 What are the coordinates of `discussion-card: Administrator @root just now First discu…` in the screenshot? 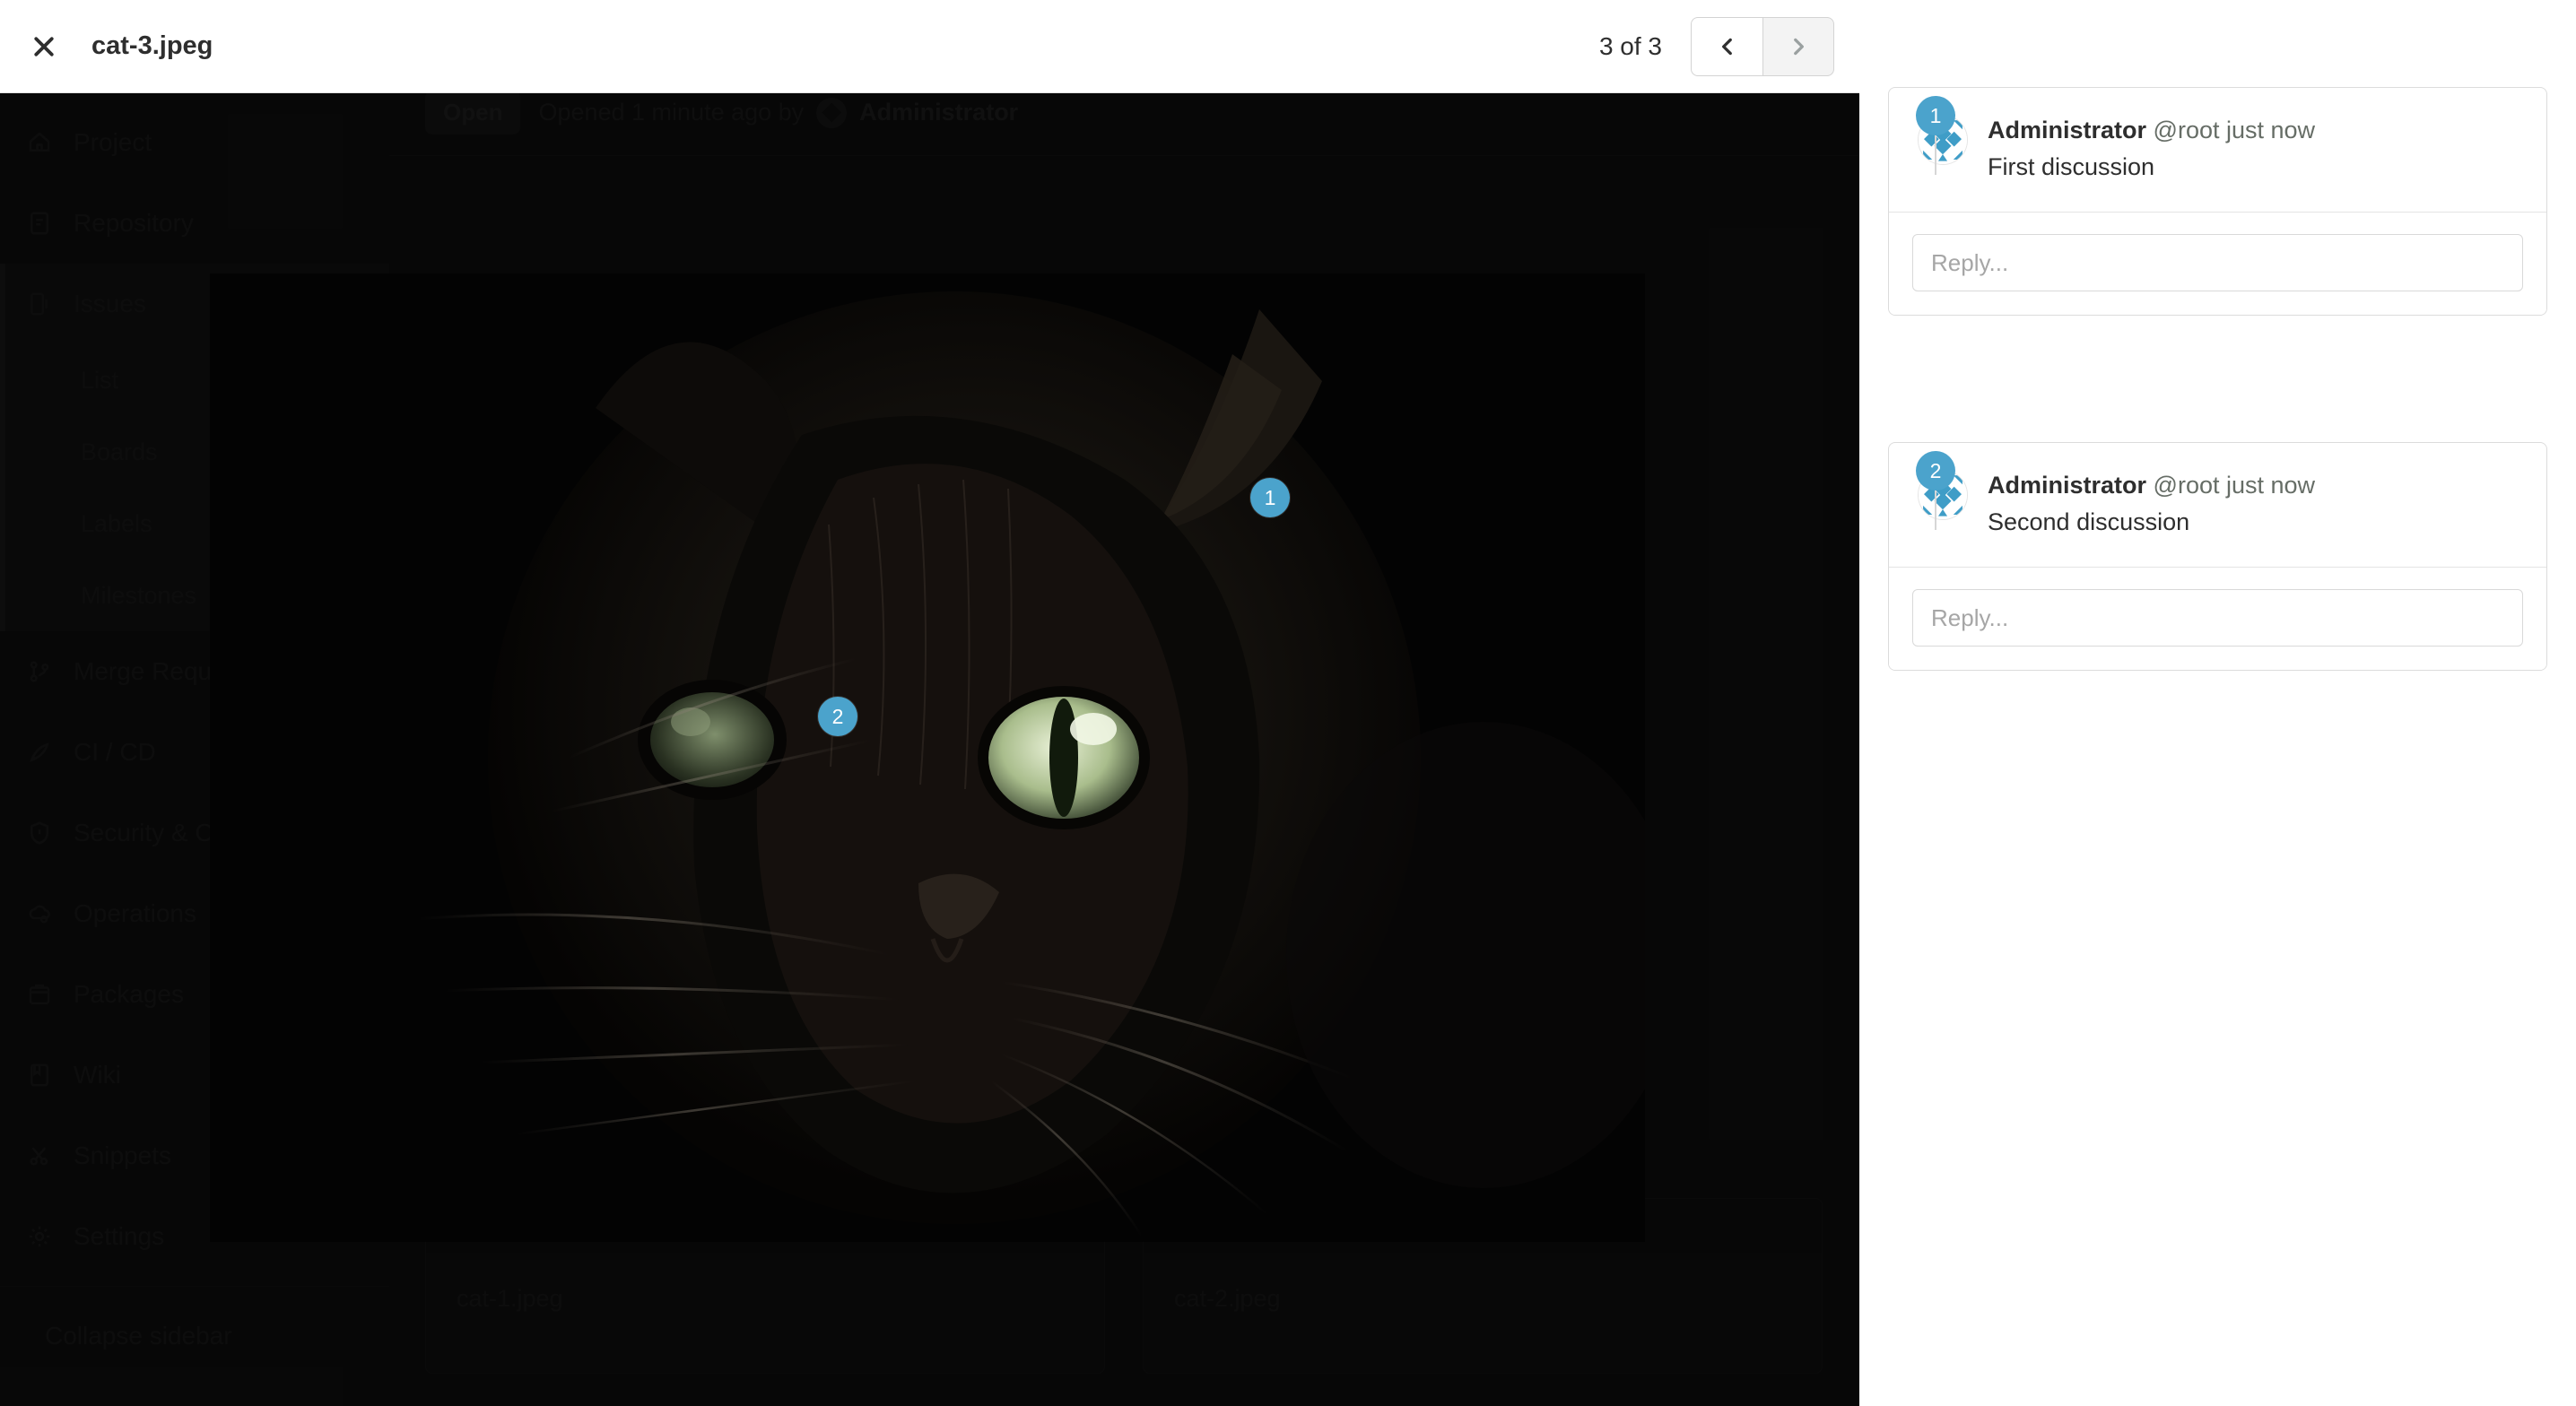 It's located at (2217, 201).